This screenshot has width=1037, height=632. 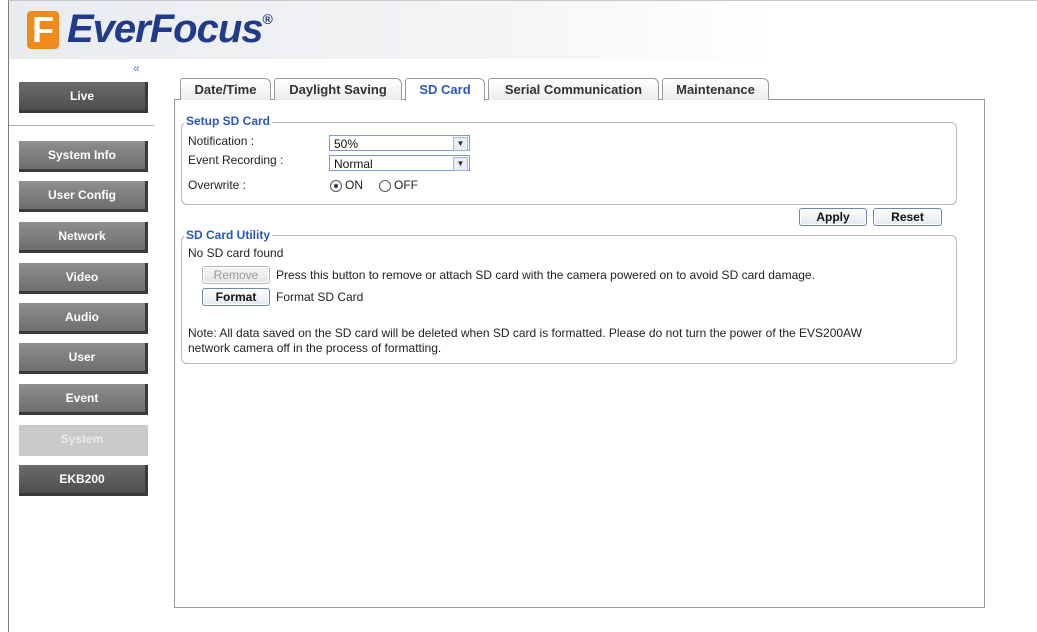 I want to click on header: F EverFocus®, so click(x=394, y=30).